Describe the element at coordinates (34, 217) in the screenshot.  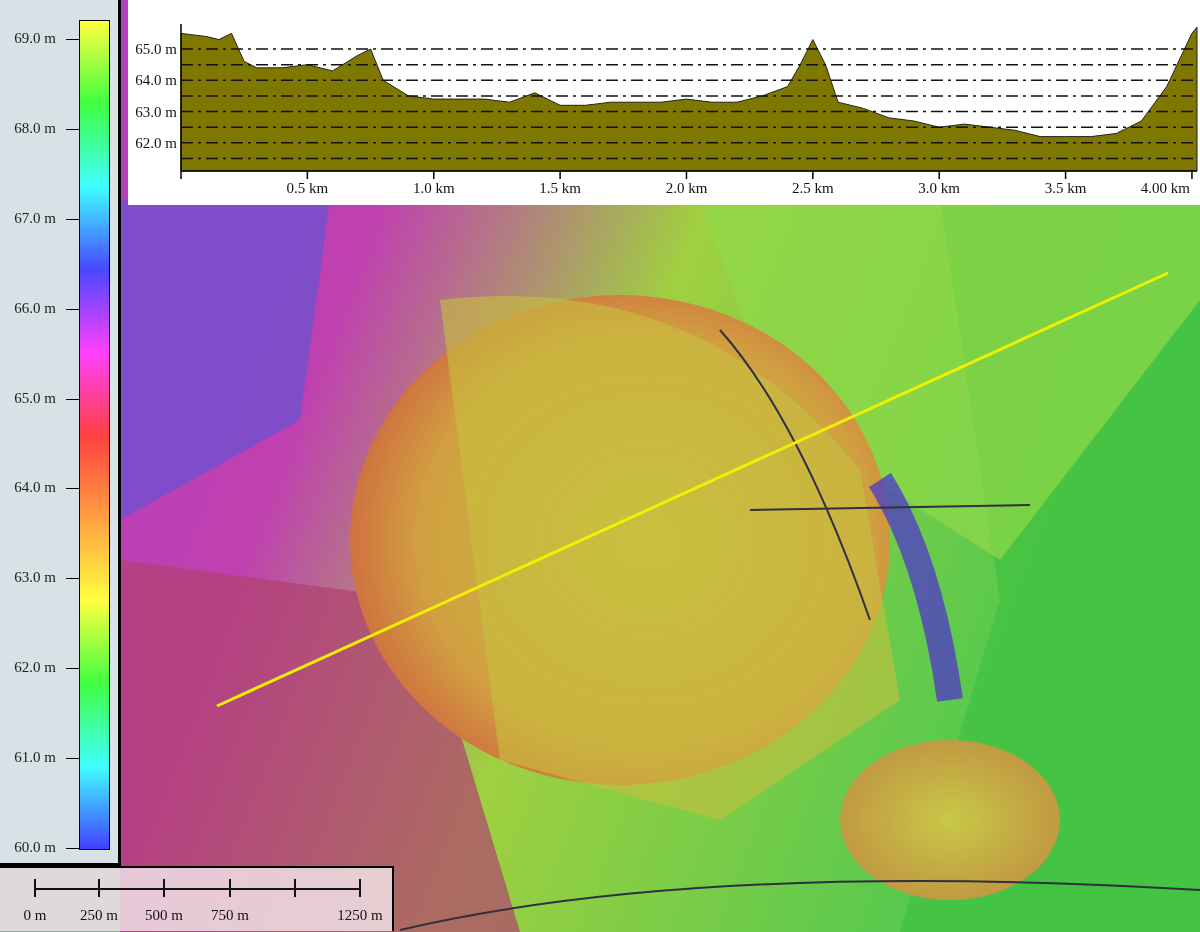
I see `legend-label: 67.0 m` at that location.